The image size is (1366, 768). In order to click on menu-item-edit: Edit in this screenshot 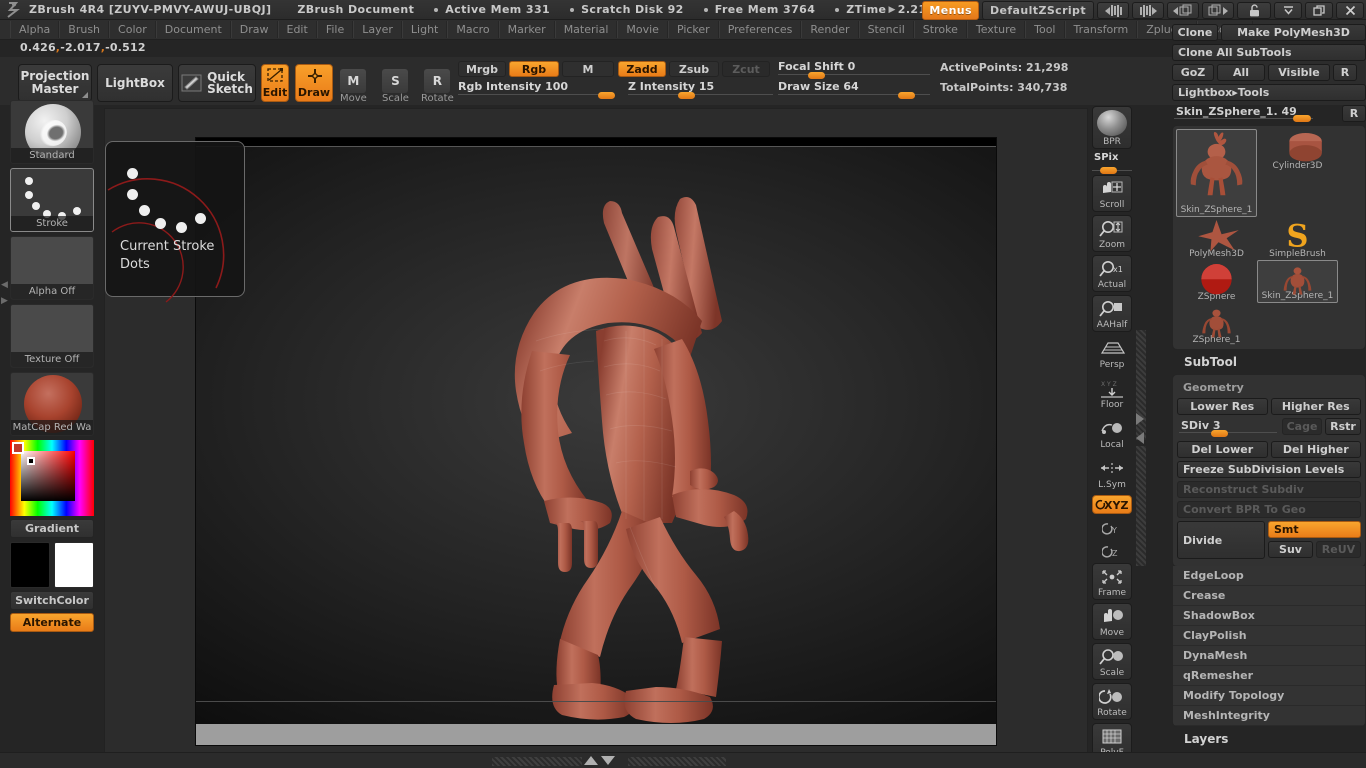, I will do `click(297, 29)`.